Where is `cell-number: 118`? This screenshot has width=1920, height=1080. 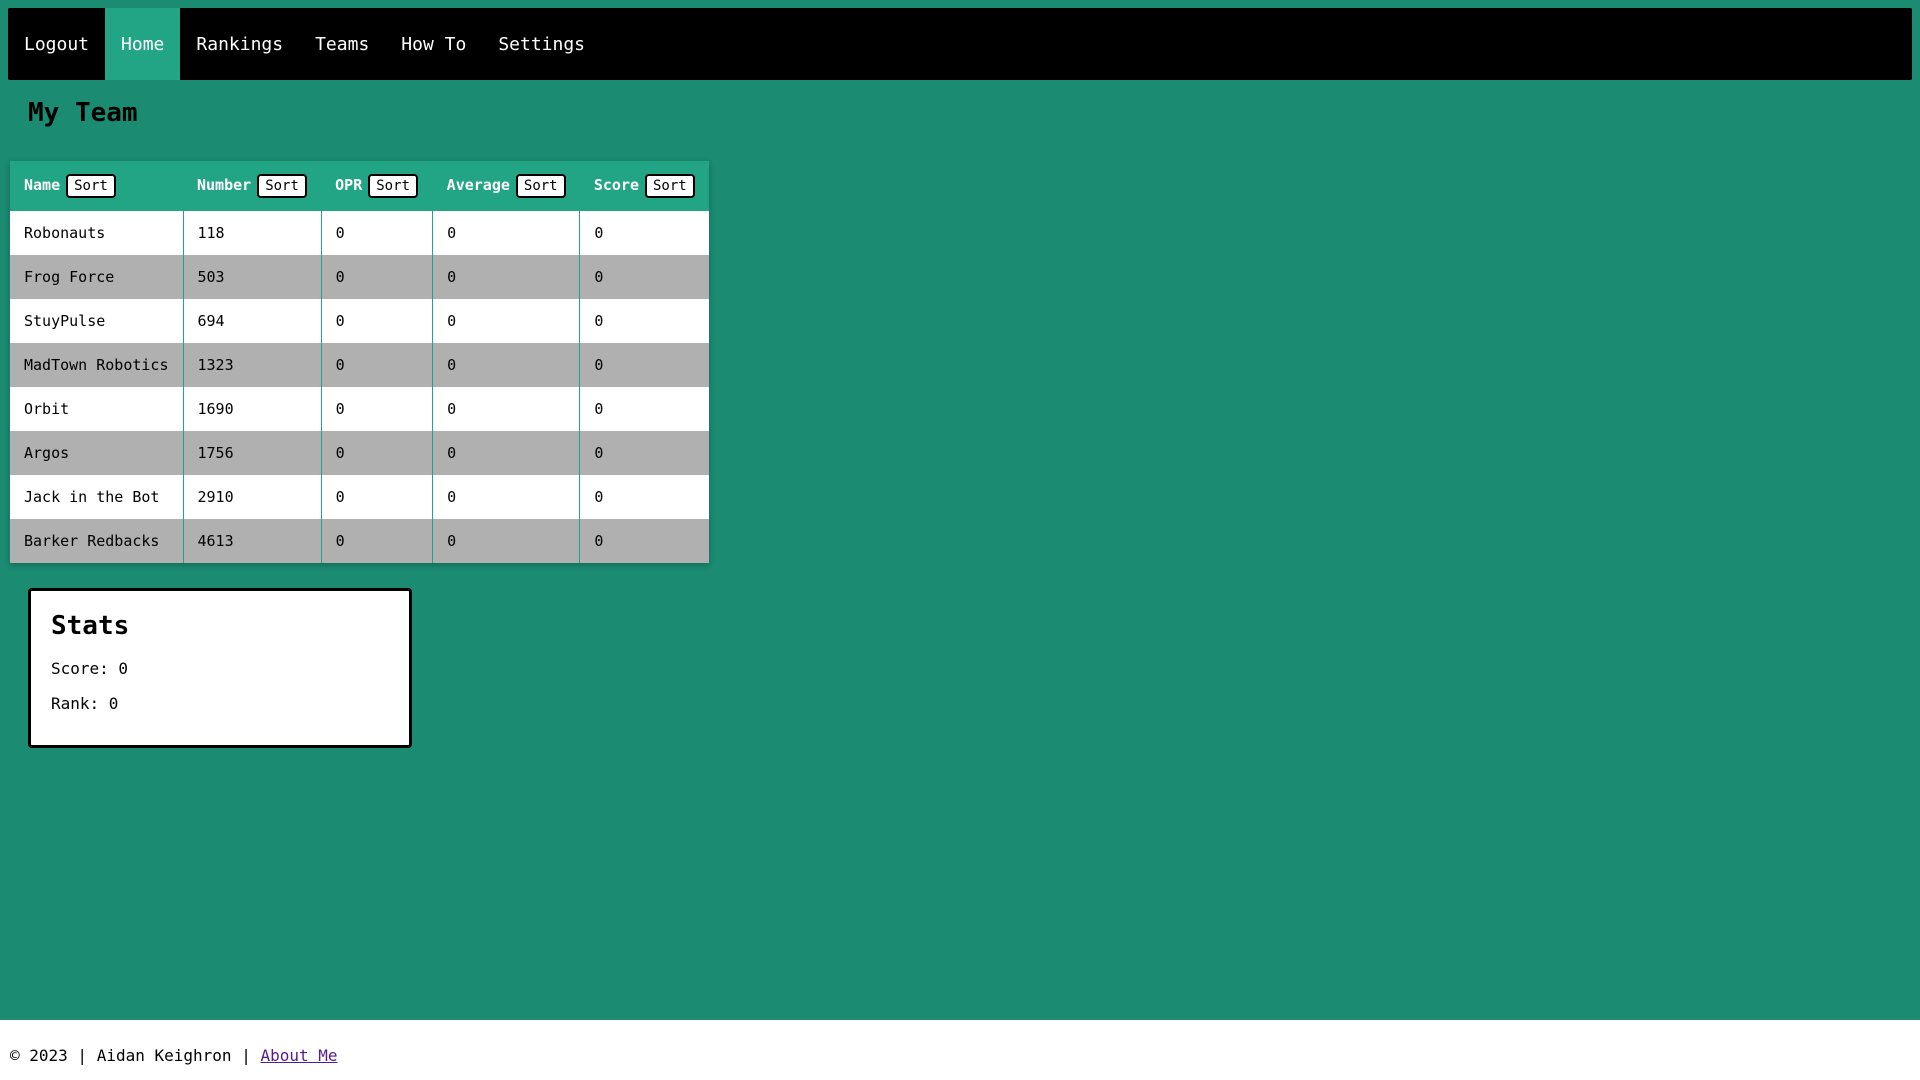 cell-number: 118 is located at coordinates (252, 233).